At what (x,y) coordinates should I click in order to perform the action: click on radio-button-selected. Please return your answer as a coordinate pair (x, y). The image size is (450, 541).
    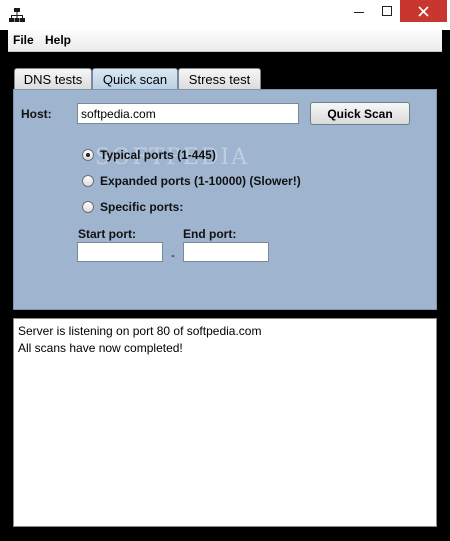
    Looking at the image, I should click on (88, 155).